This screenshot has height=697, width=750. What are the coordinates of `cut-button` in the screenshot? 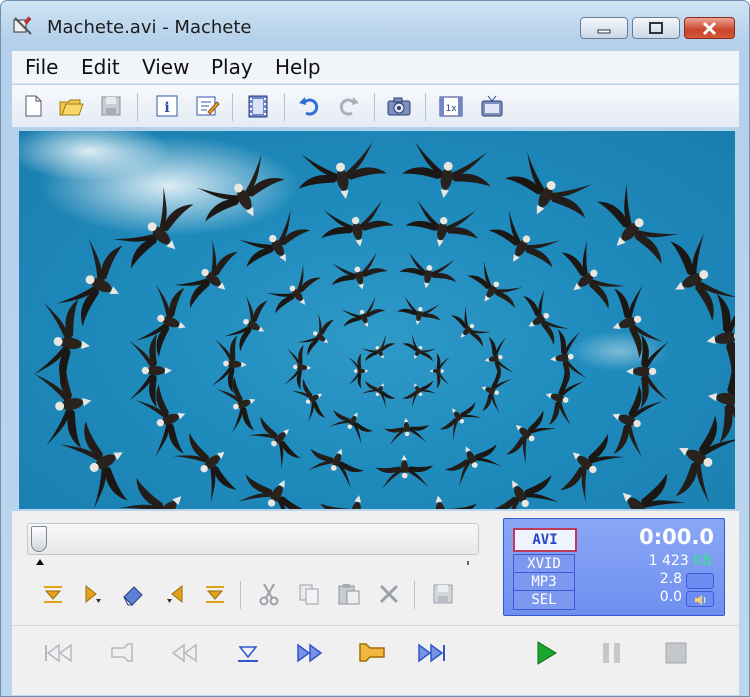 It's located at (269, 594).